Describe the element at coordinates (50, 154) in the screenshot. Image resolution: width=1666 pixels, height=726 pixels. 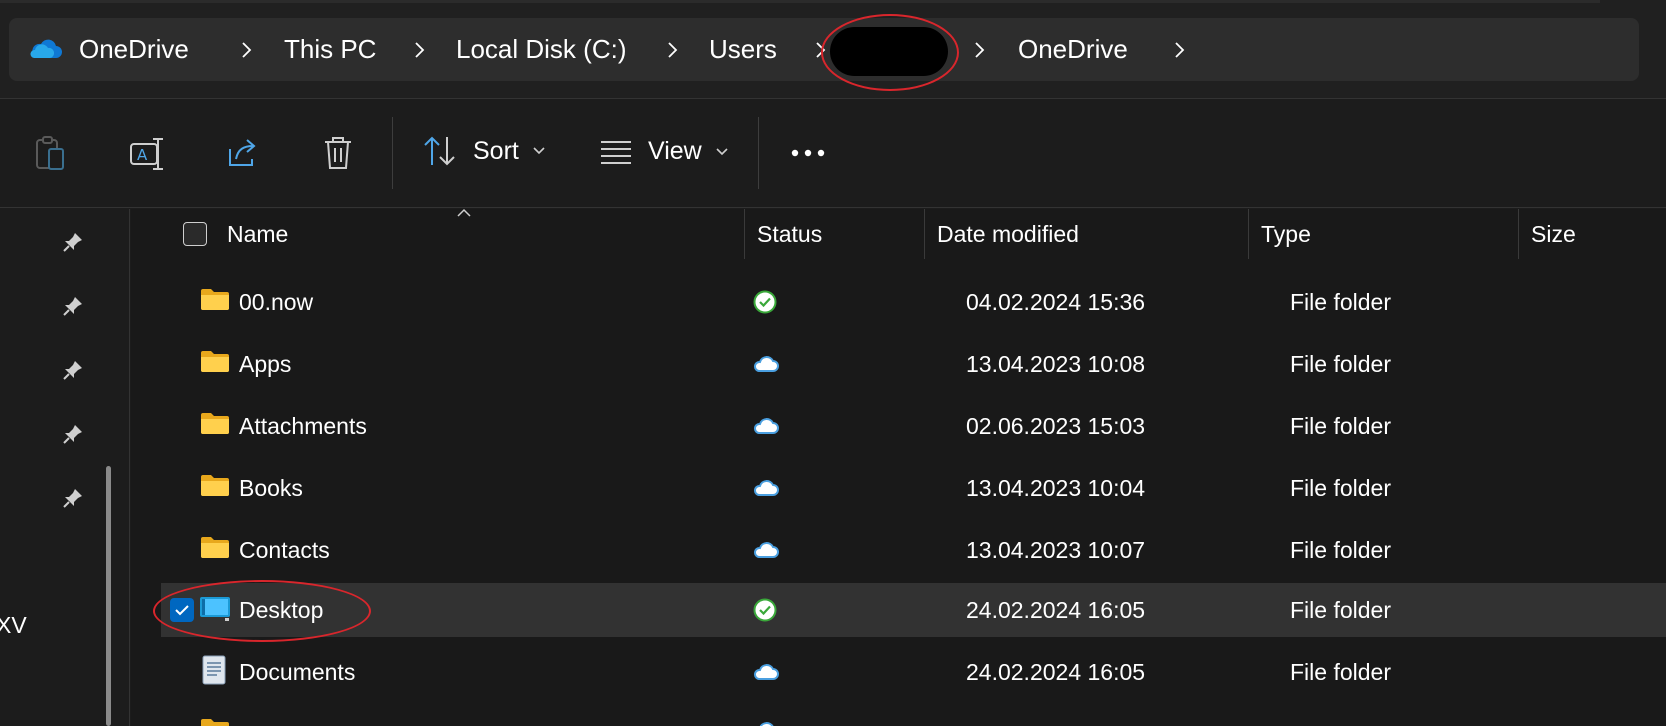
I see `paste-icon` at that location.